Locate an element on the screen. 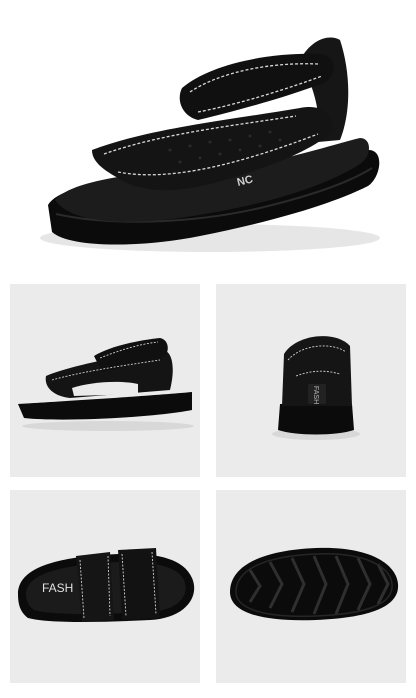  thumbnail-side-view is located at coordinates (105, 380).